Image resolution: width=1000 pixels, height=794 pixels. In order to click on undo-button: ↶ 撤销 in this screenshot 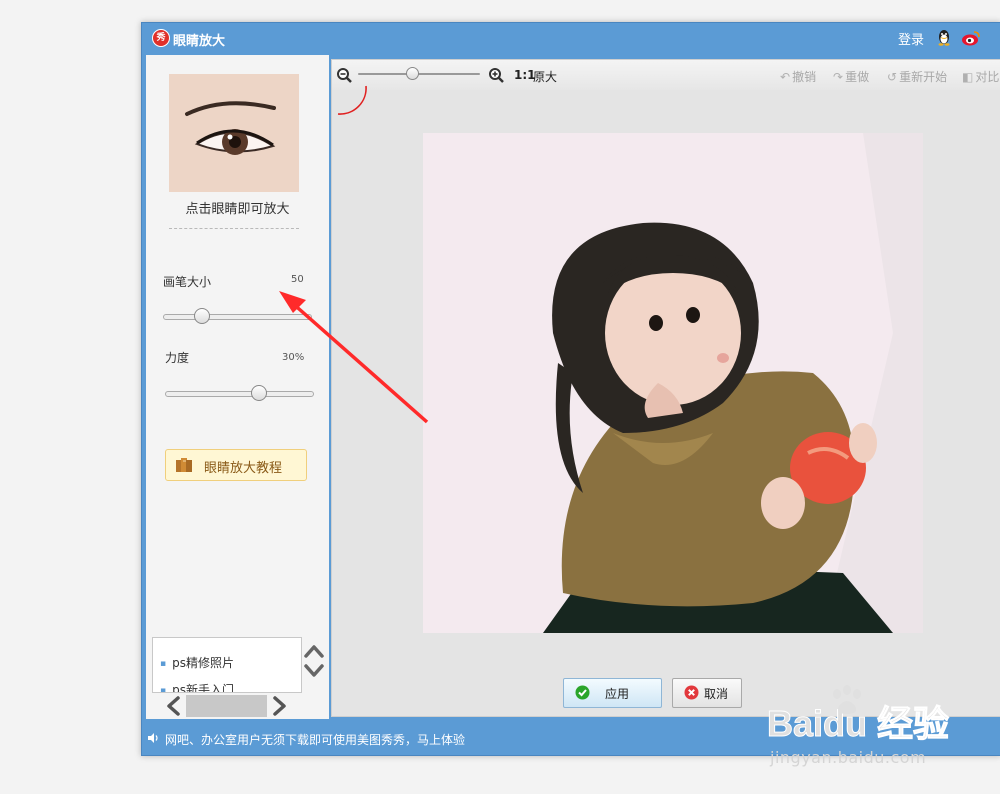, I will do `click(798, 76)`.